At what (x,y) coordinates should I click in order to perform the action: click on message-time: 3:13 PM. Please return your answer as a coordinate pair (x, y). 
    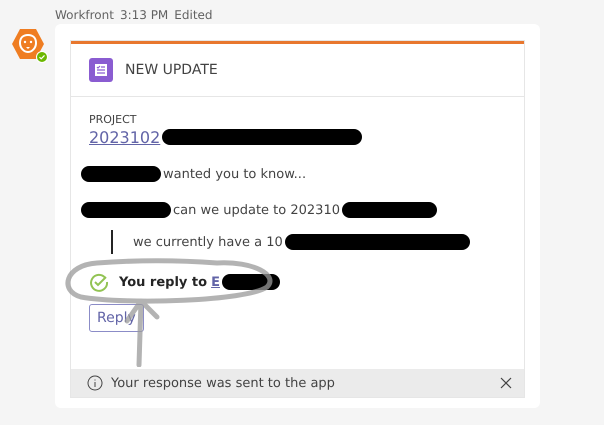
    Looking at the image, I should click on (144, 15).